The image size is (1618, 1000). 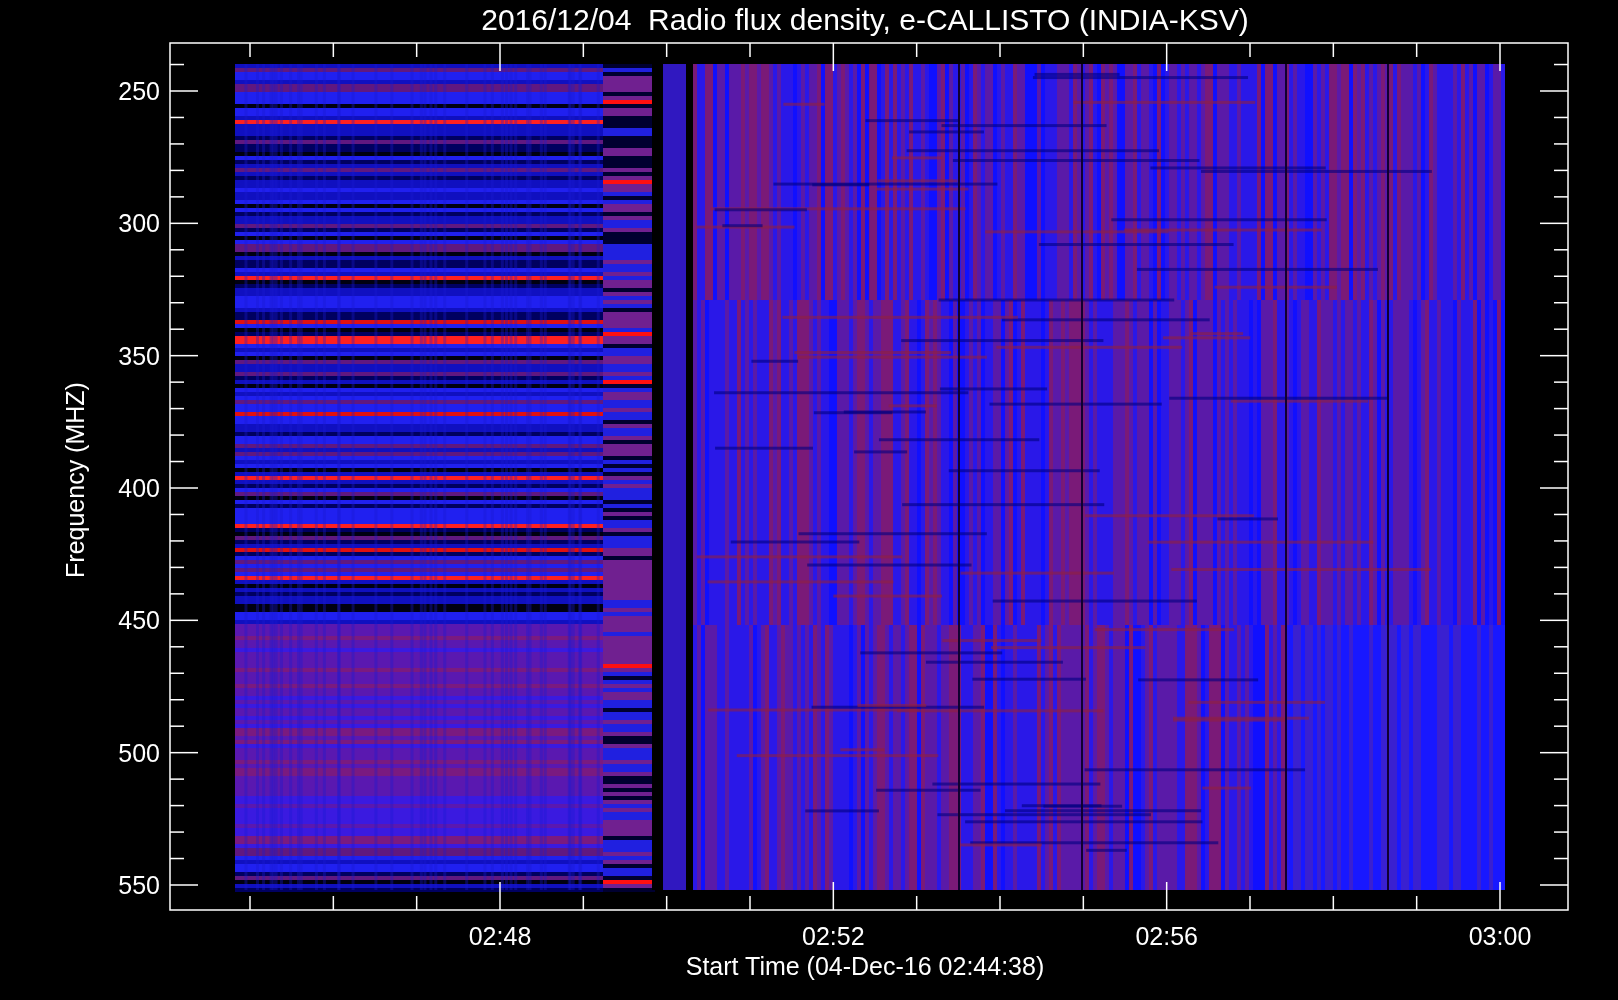 I want to click on axis-title: Start Time (04-Dec-16 02:44:38), so click(x=865, y=966).